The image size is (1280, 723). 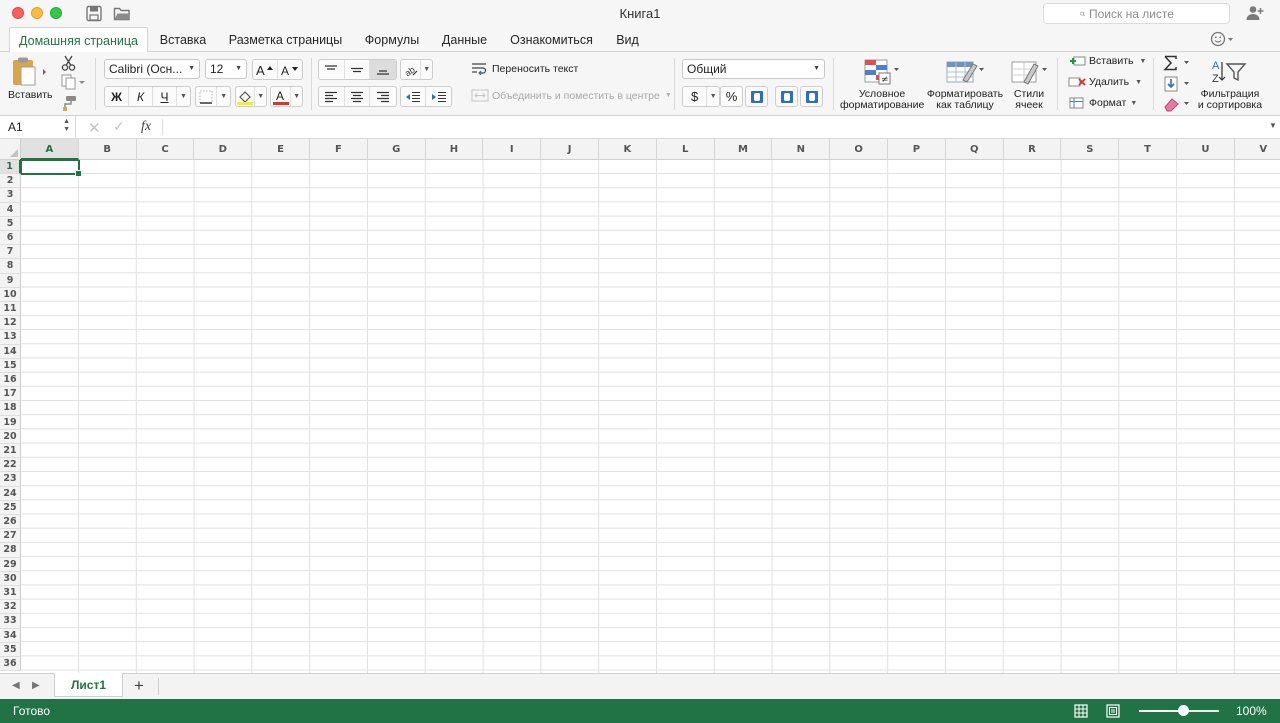 What do you see at coordinates (223, 149) in the screenshot?
I see `column-header: D` at bounding box center [223, 149].